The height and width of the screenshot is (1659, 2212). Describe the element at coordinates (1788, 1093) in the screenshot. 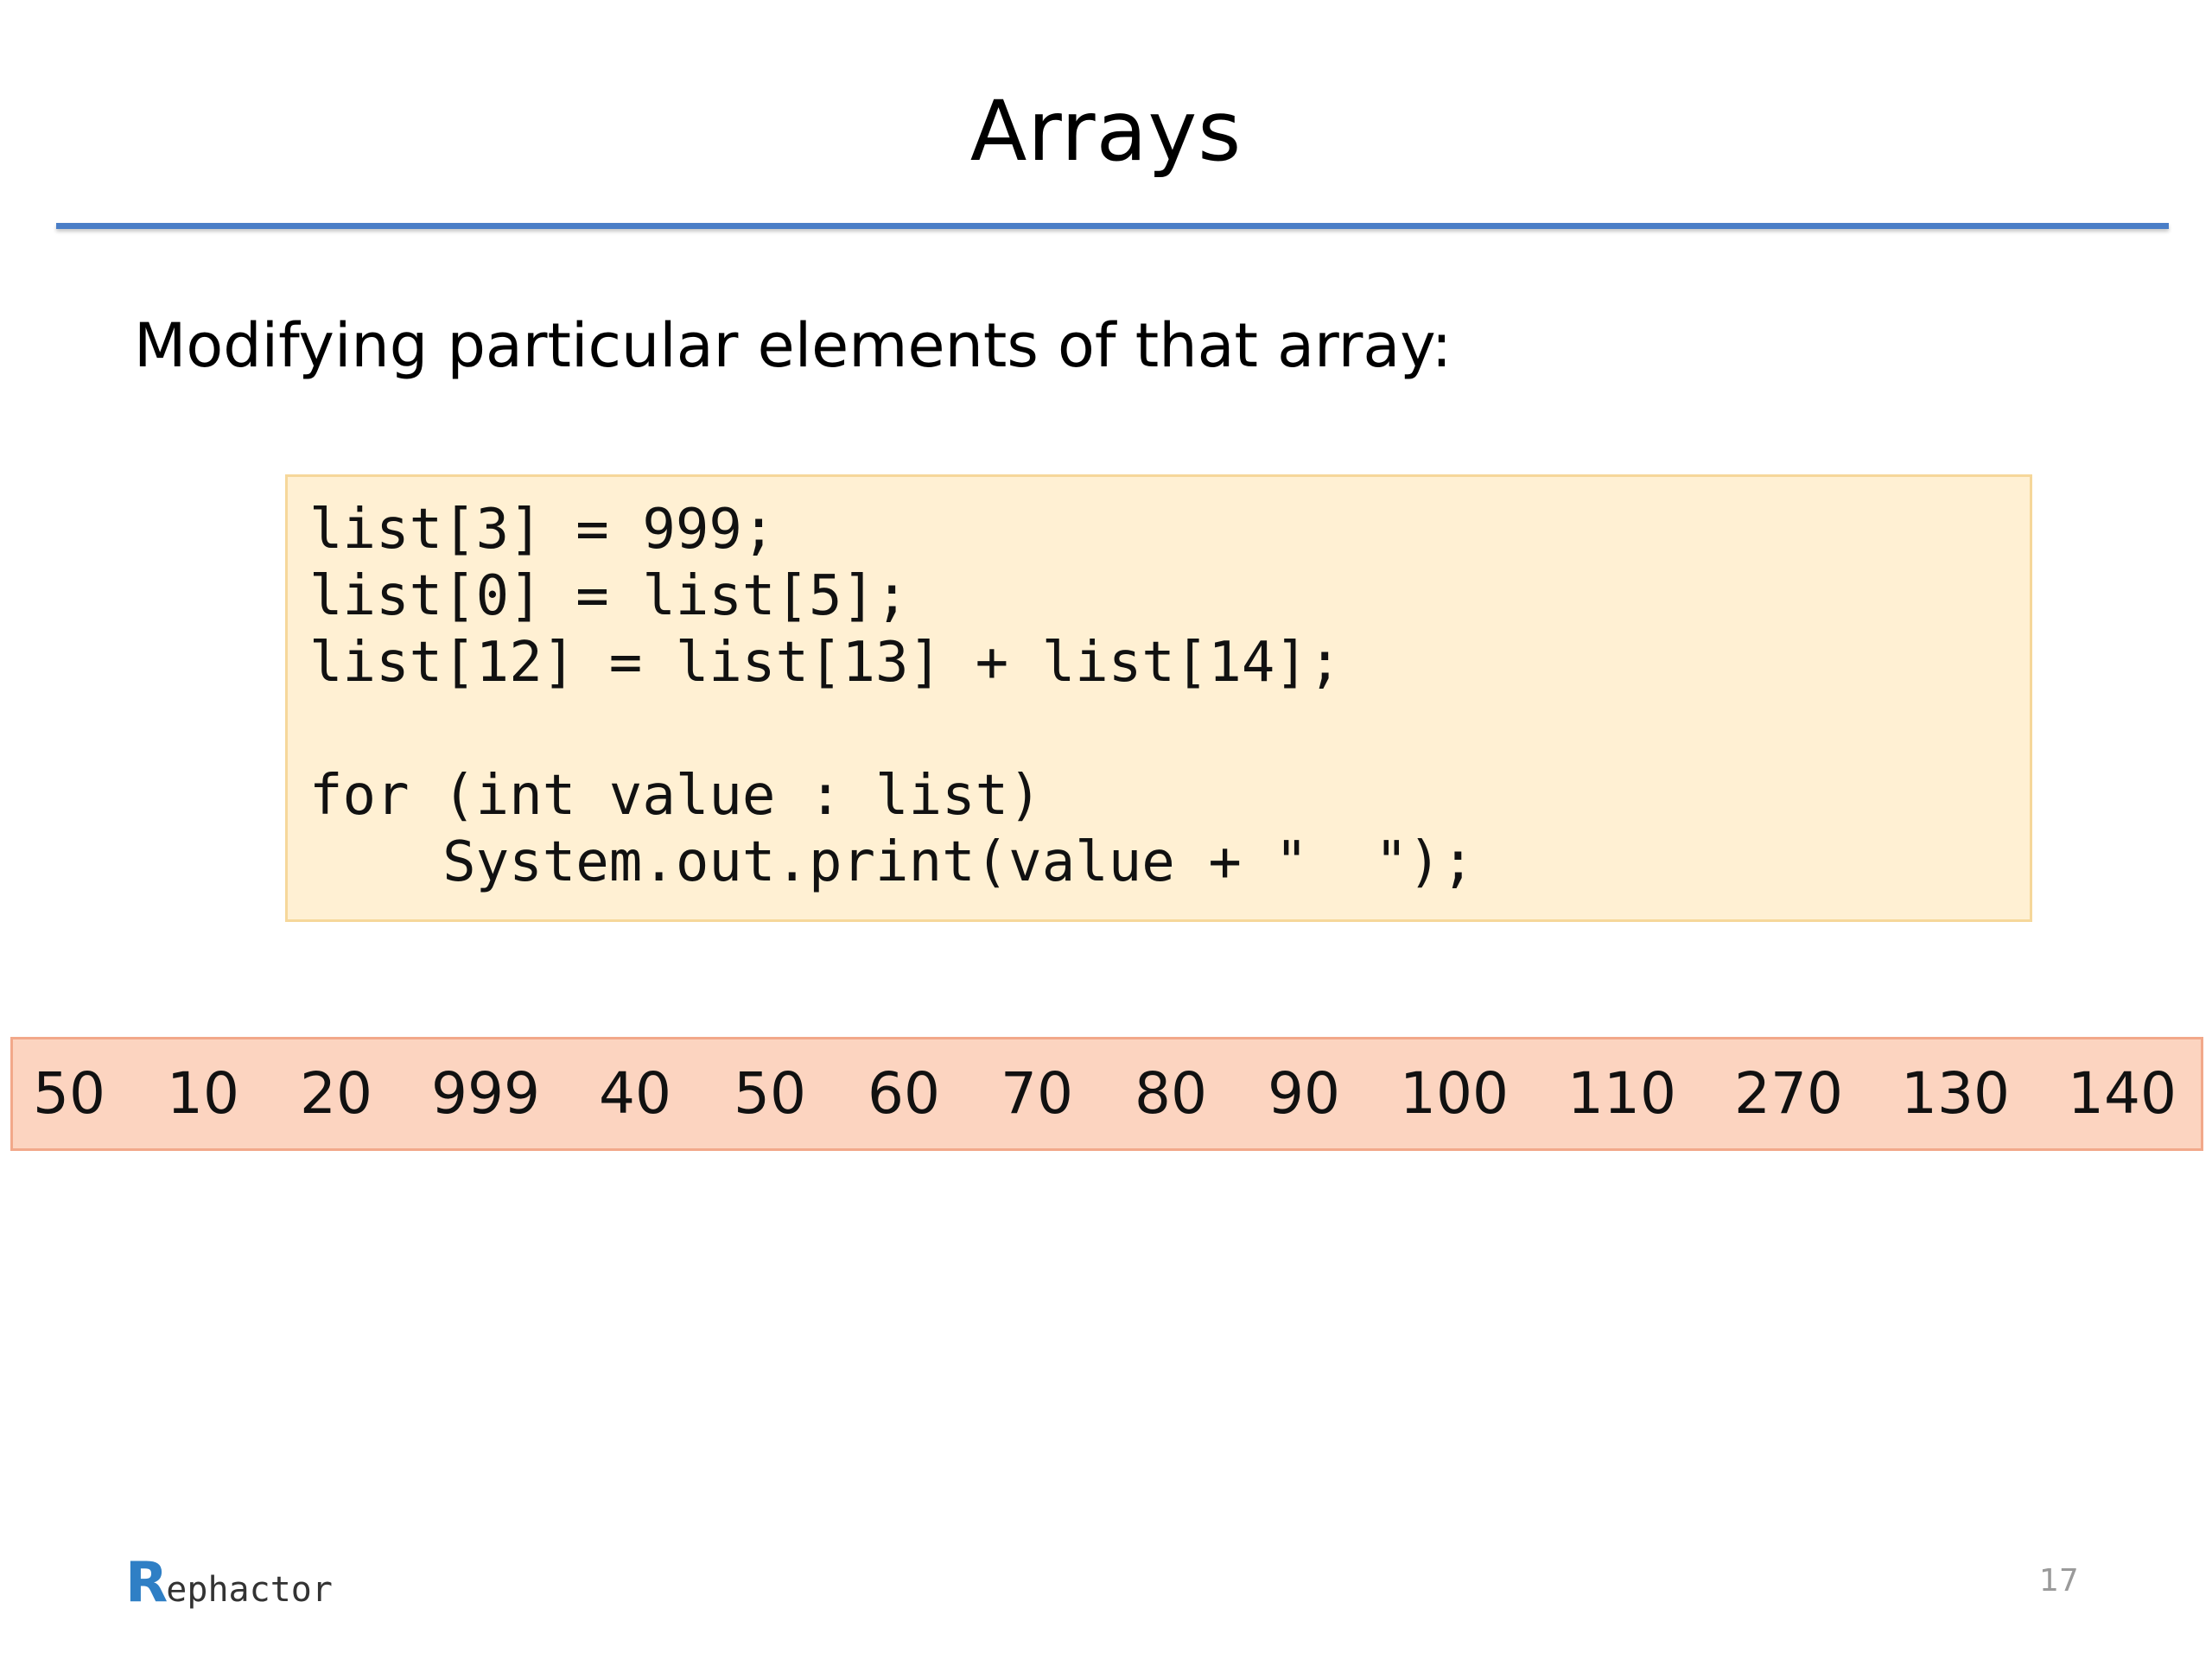

I see `array-value: 270` at that location.